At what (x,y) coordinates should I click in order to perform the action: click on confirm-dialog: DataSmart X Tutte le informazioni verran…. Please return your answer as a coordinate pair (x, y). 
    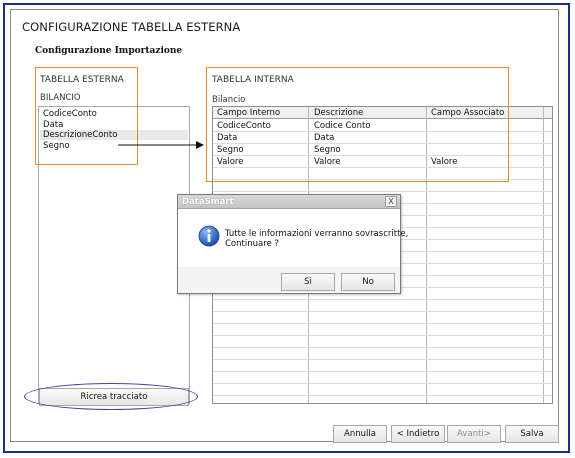
    Looking at the image, I should click on (292, 244).